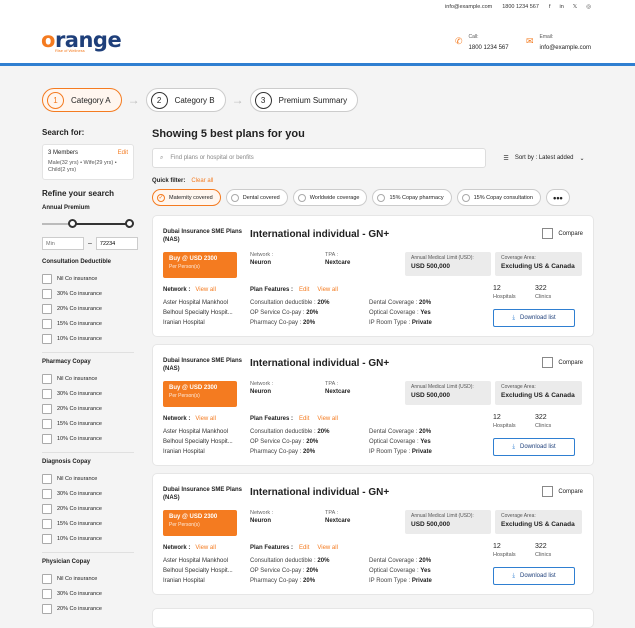  What do you see at coordinates (530, 41) in the screenshot?
I see `mail-icon: ✉` at bounding box center [530, 41].